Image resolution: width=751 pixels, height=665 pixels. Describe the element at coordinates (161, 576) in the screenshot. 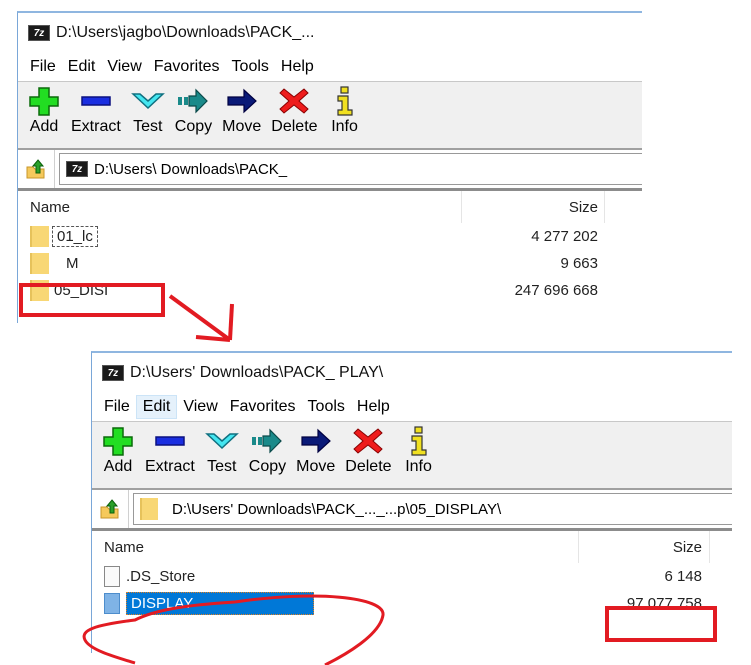

I see `item-name: .DS_Store` at that location.